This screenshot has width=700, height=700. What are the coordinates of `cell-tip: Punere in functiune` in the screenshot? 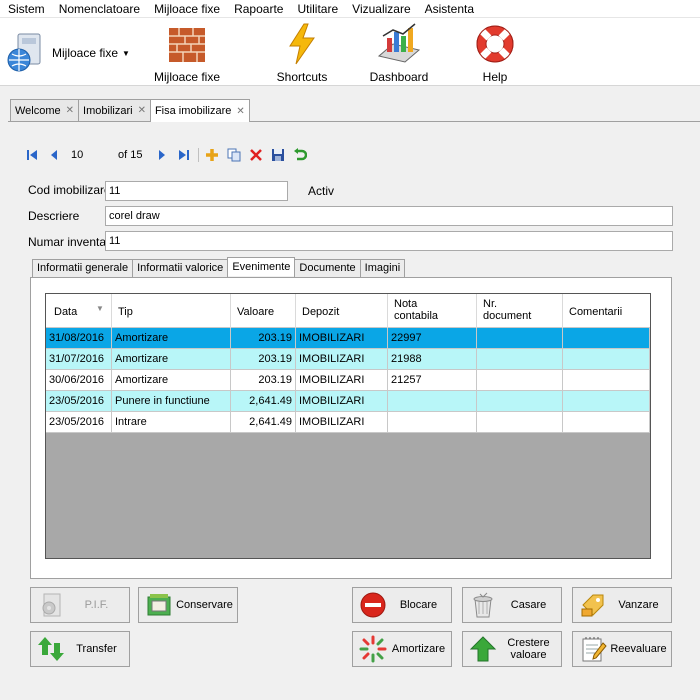 It's located at (171, 401).